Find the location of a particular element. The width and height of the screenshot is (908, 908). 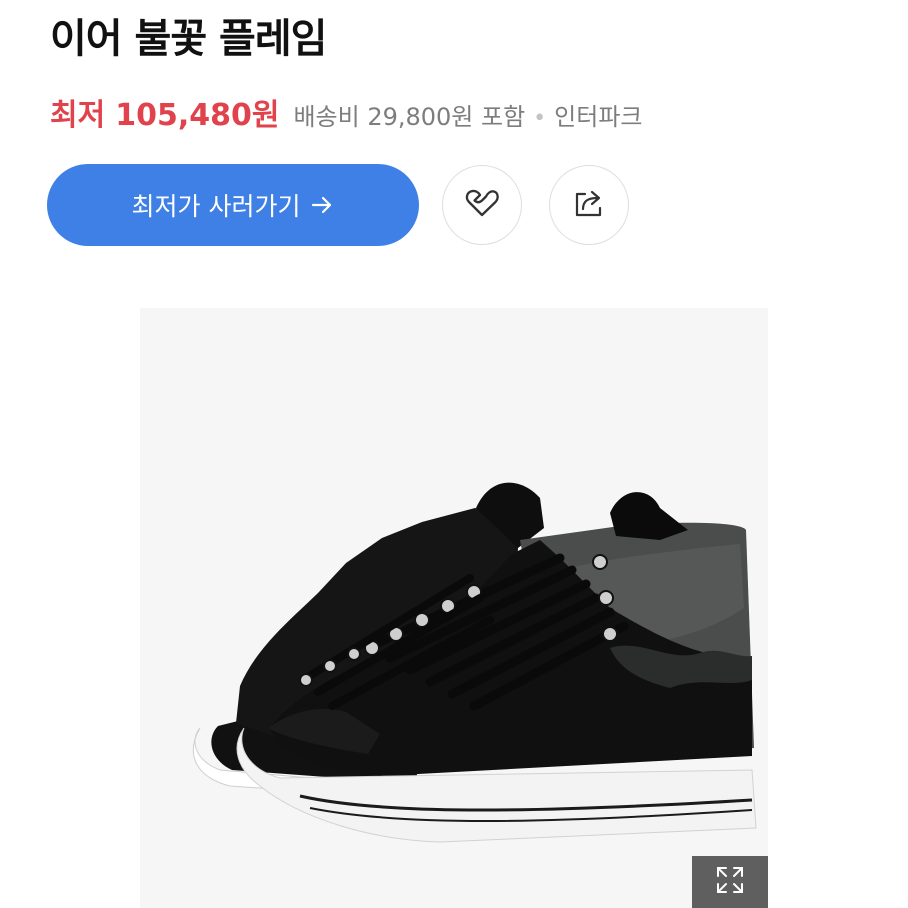

buy-lowest-price-button: 최저가 사러가기 is located at coordinates (233, 205).